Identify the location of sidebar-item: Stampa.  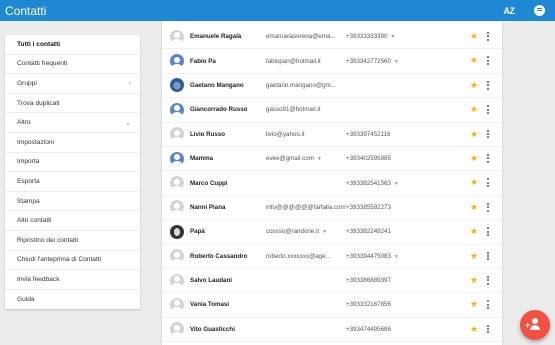
(72, 202).